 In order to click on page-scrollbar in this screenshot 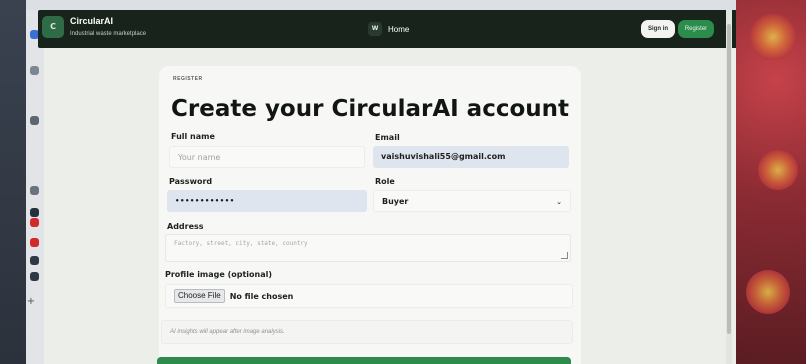, I will do `click(729, 187)`.